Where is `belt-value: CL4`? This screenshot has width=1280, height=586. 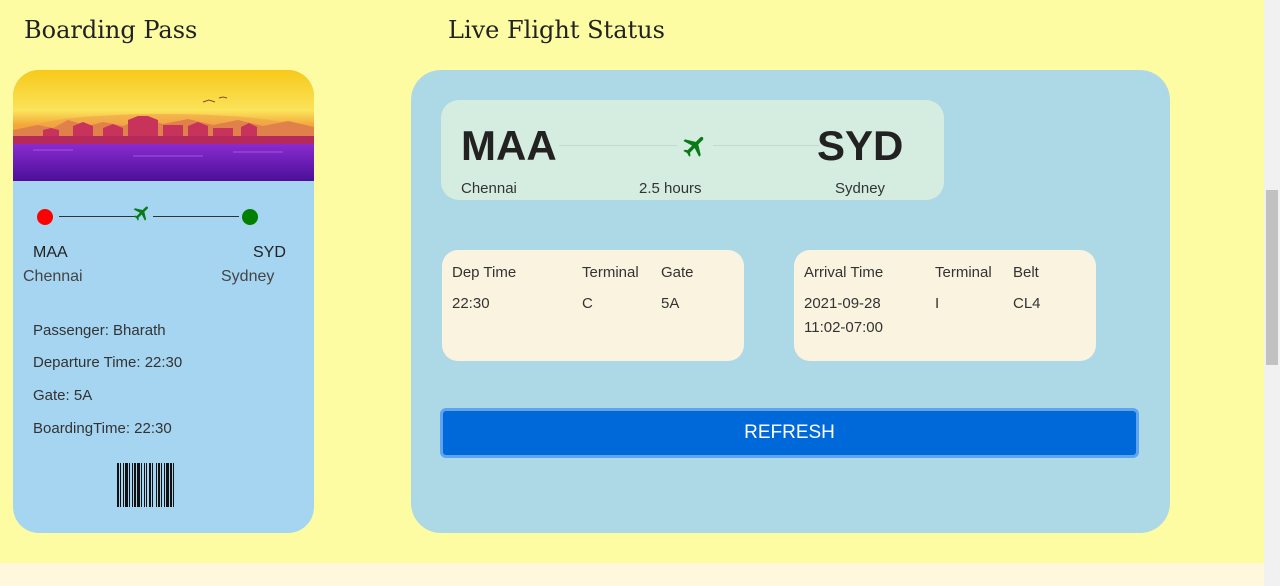 belt-value: CL4 is located at coordinates (1027, 303).